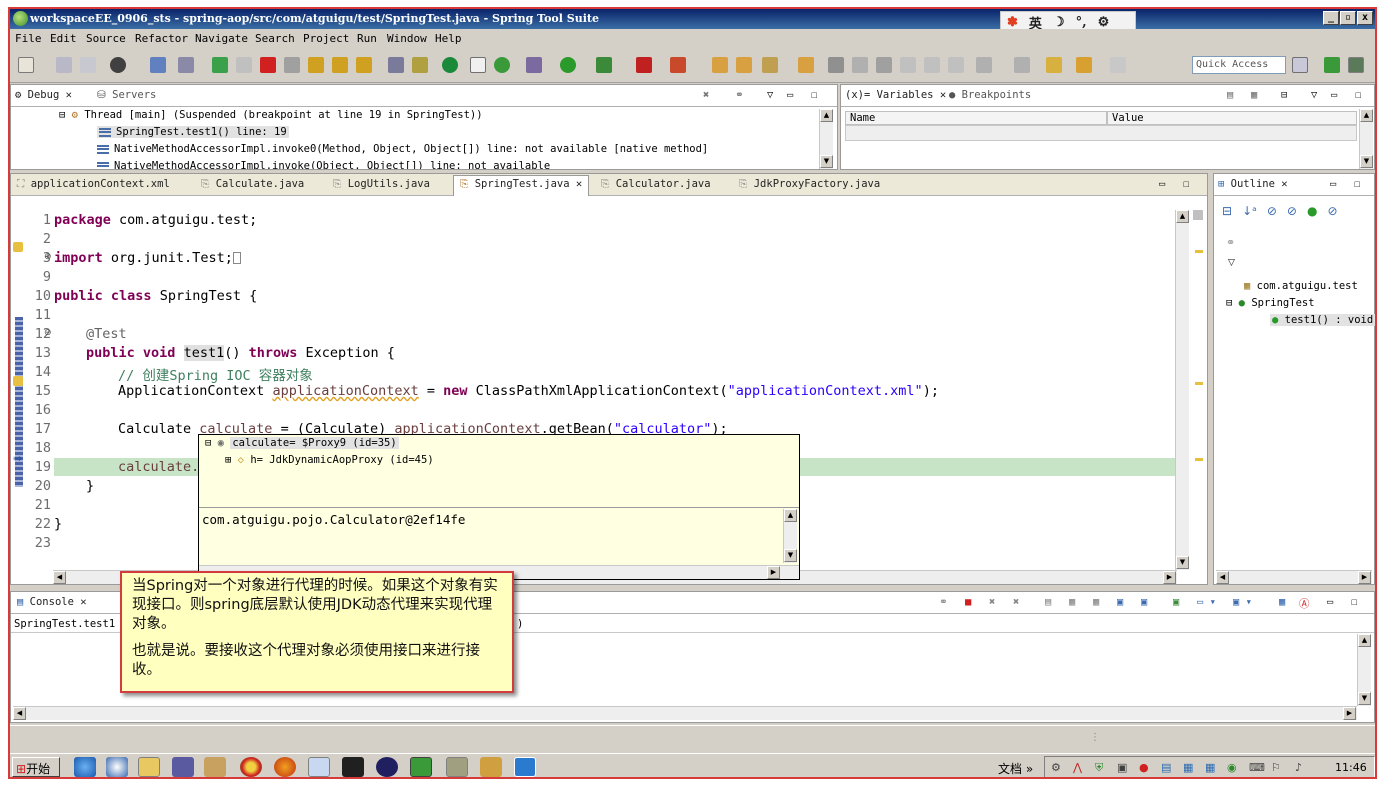 The width and height of the screenshot is (1385, 787). I want to click on menu-help: Help, so click(448, 38).